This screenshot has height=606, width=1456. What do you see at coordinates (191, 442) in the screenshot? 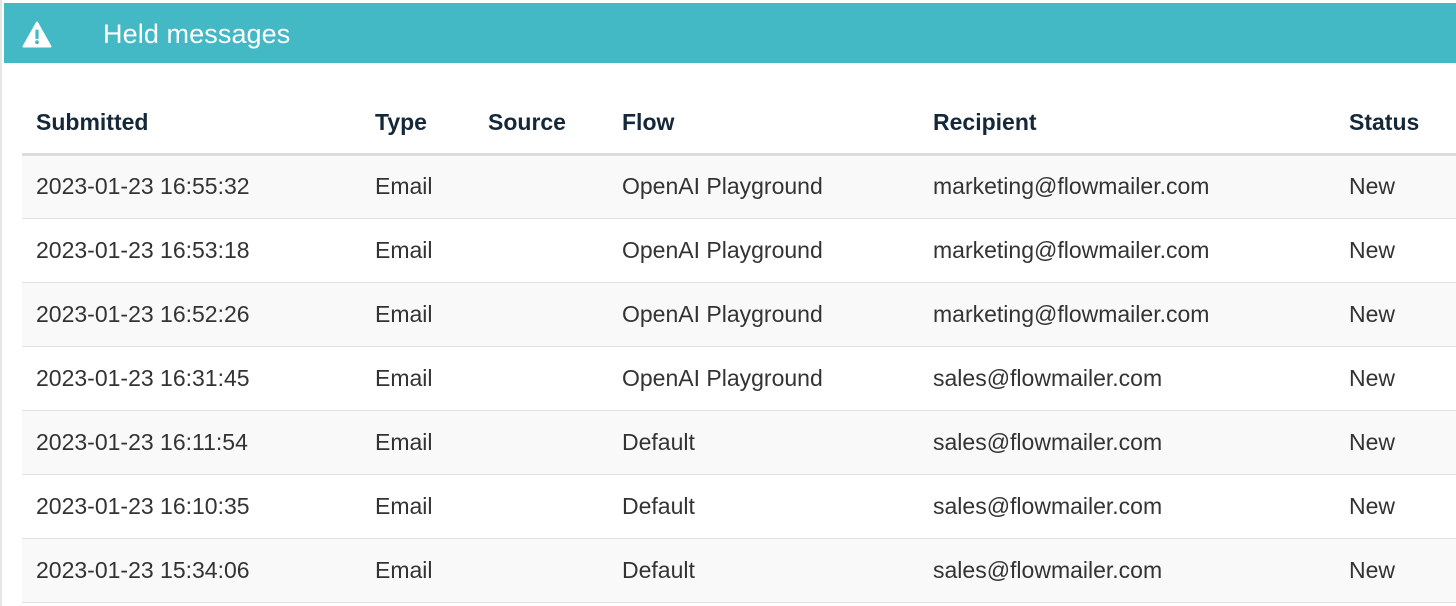
I see `cell-submitted: 2023-01-23 16:11:54` at bounding box center [191, 442].